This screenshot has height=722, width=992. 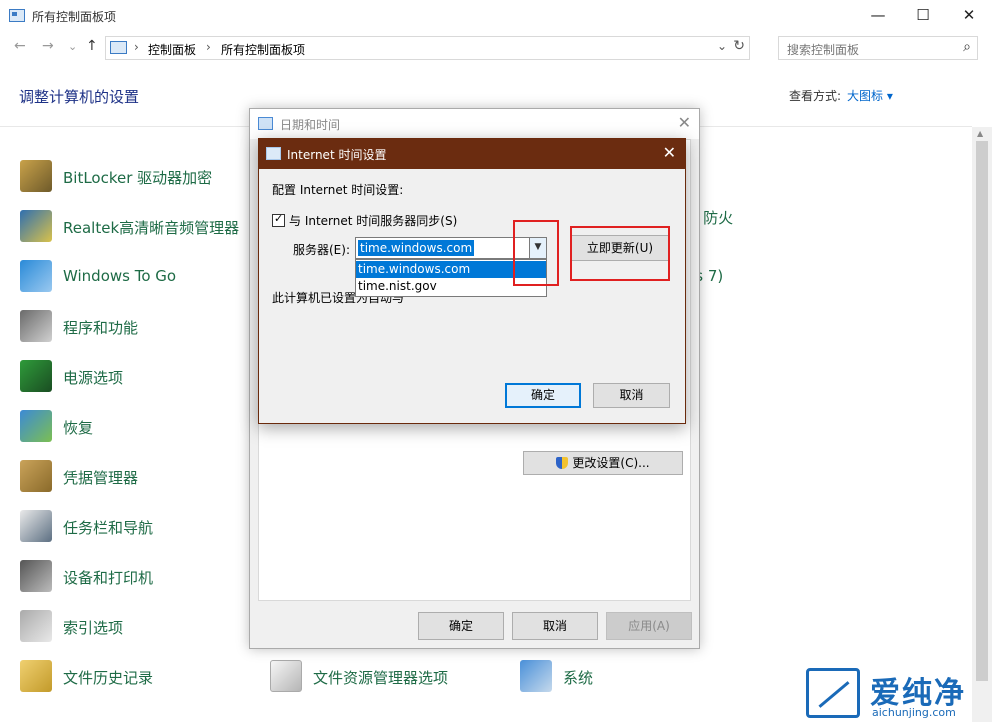 I want to click on watermark-mark-icon, so click(x=833, y=693).